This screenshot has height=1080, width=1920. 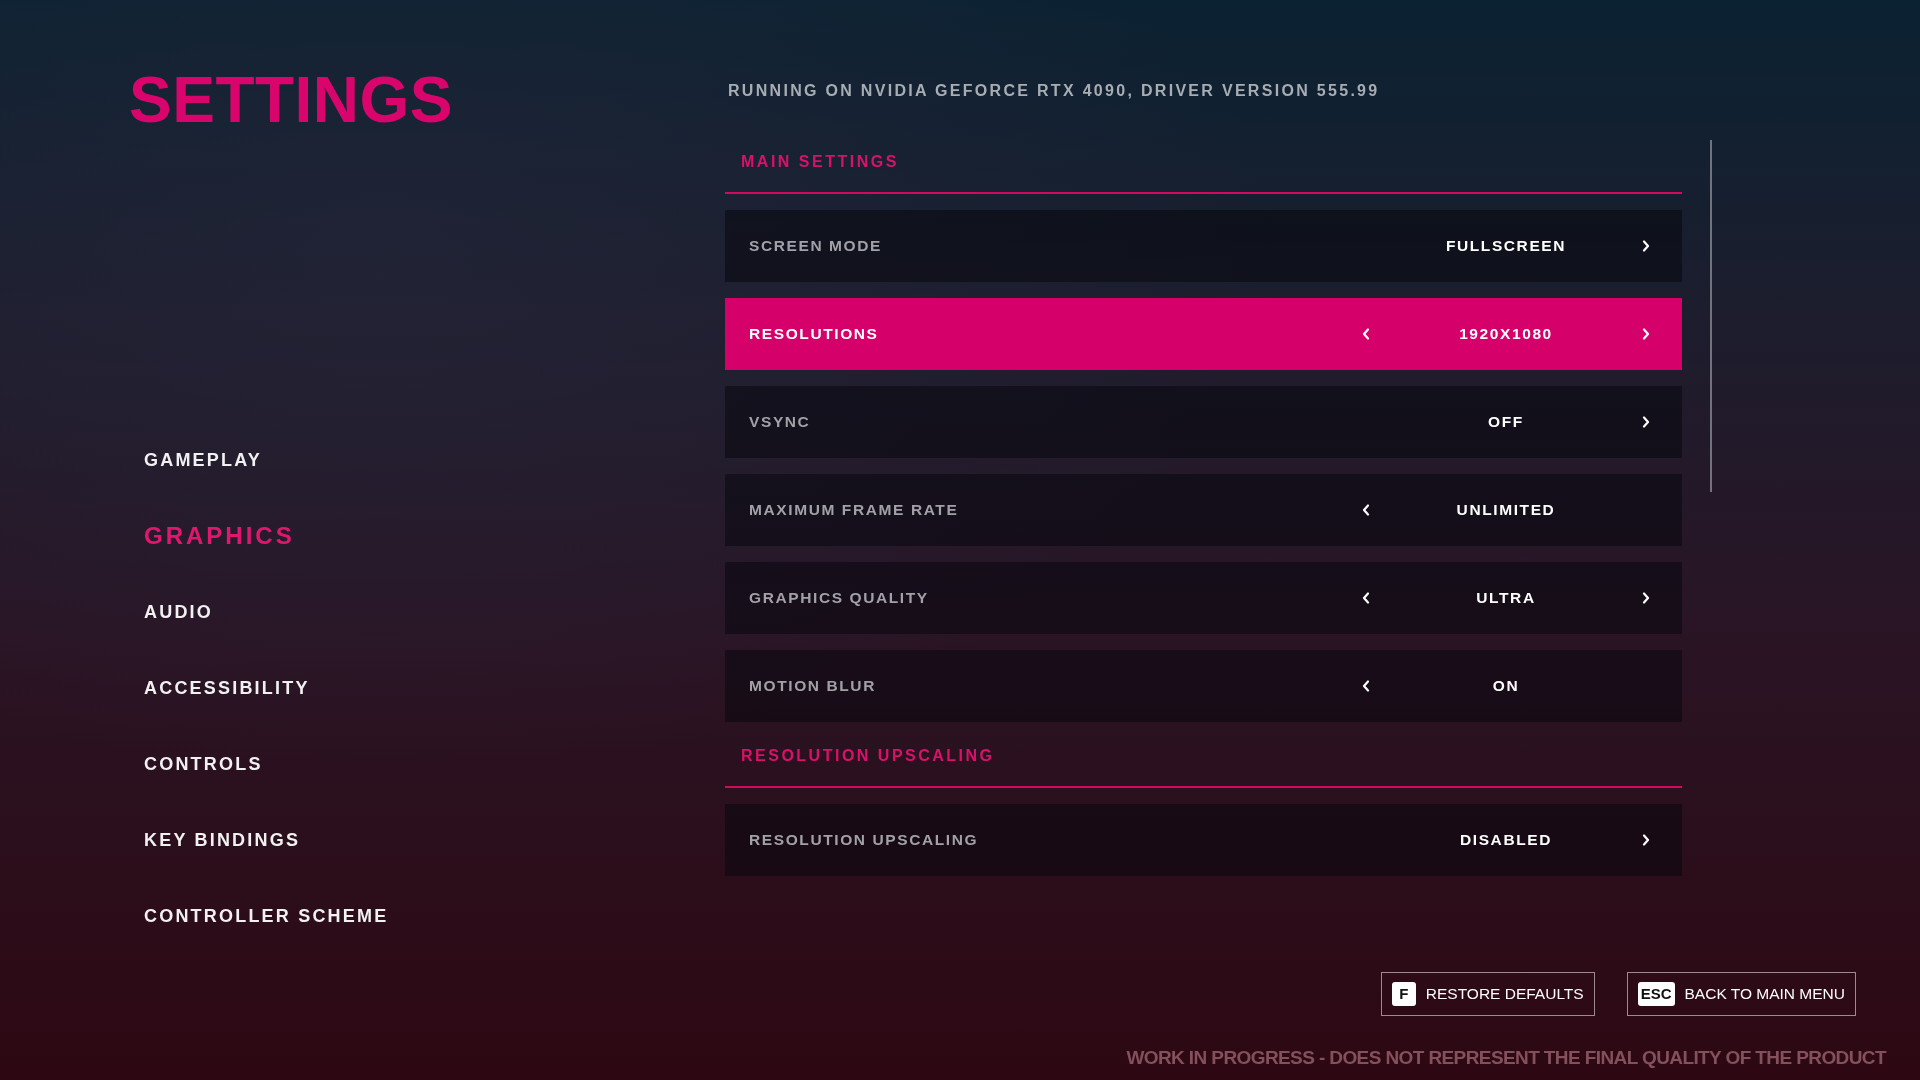 I want to click on setting-value: ULTRA, so click(x=1506, y=598).